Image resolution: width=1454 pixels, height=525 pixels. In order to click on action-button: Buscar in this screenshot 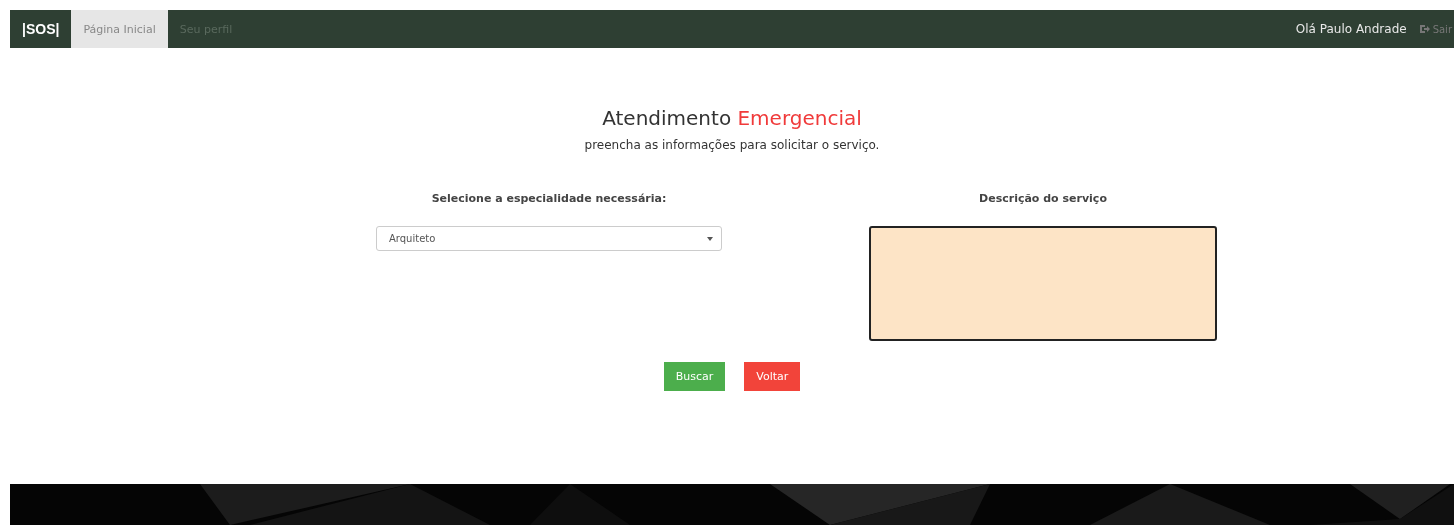, I will do `click(694, 376)`.